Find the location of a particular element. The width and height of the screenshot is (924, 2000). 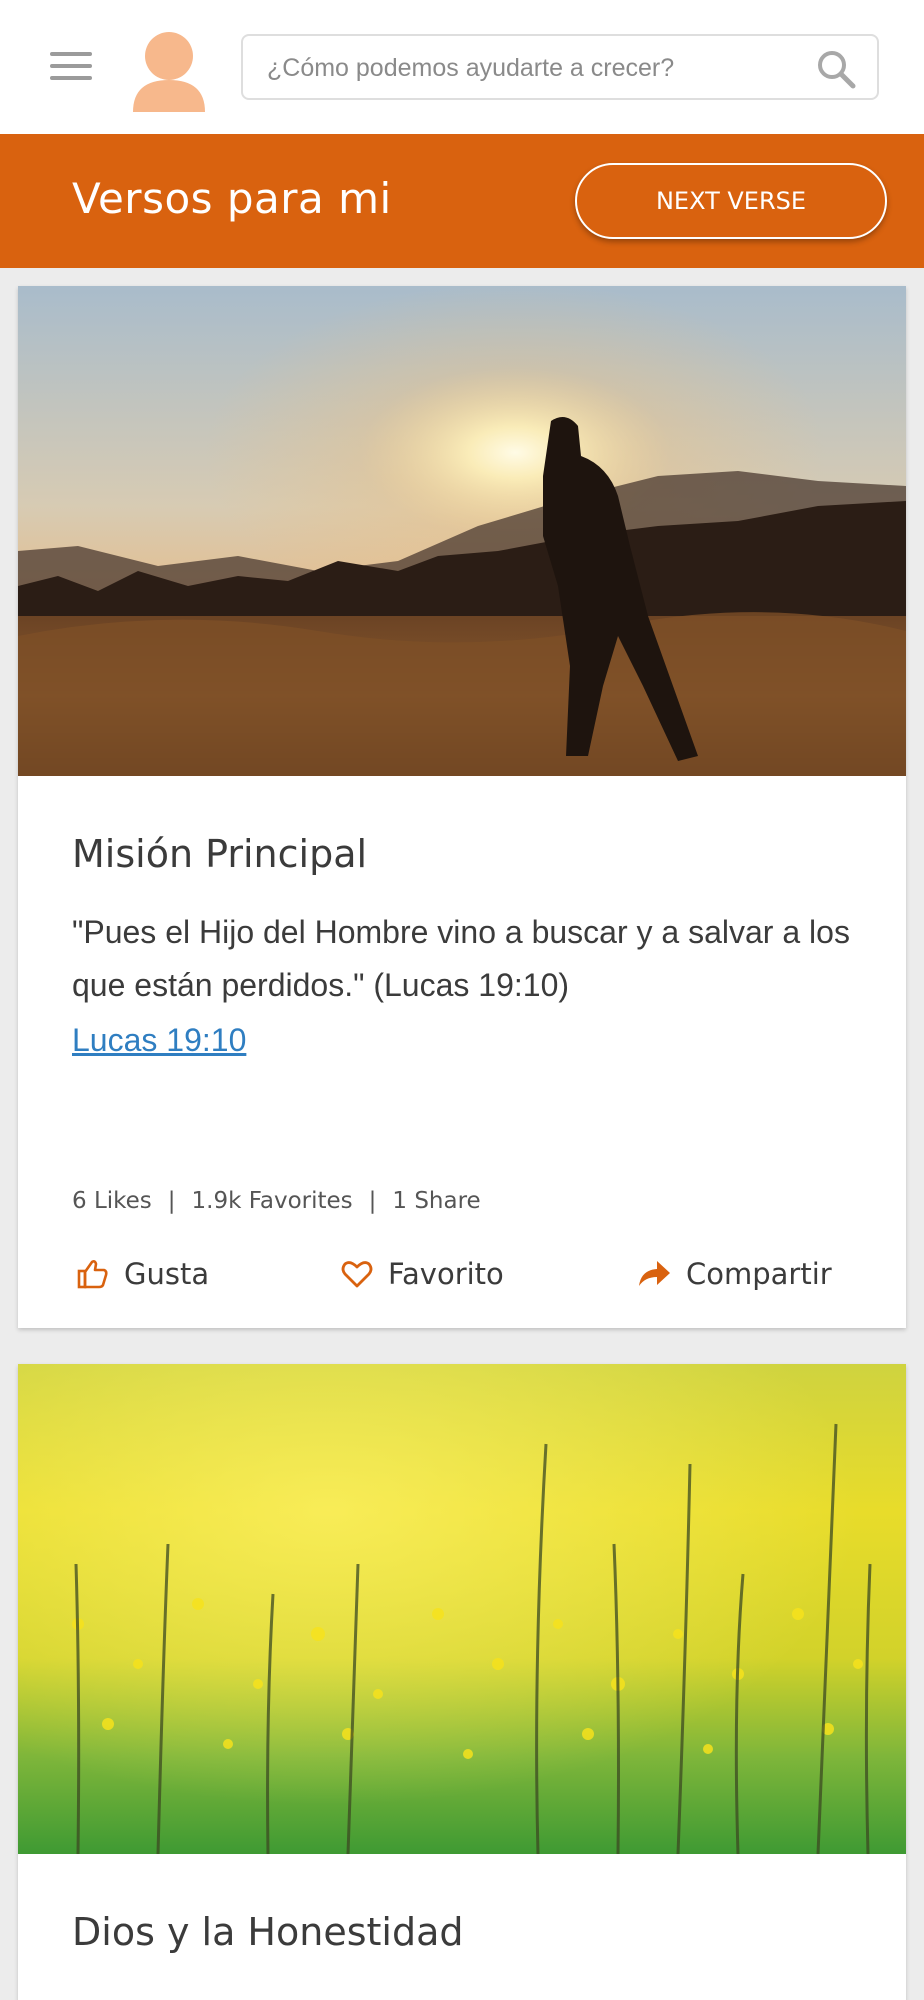

share-label: Compartir is located at coordinates (759, 1274).